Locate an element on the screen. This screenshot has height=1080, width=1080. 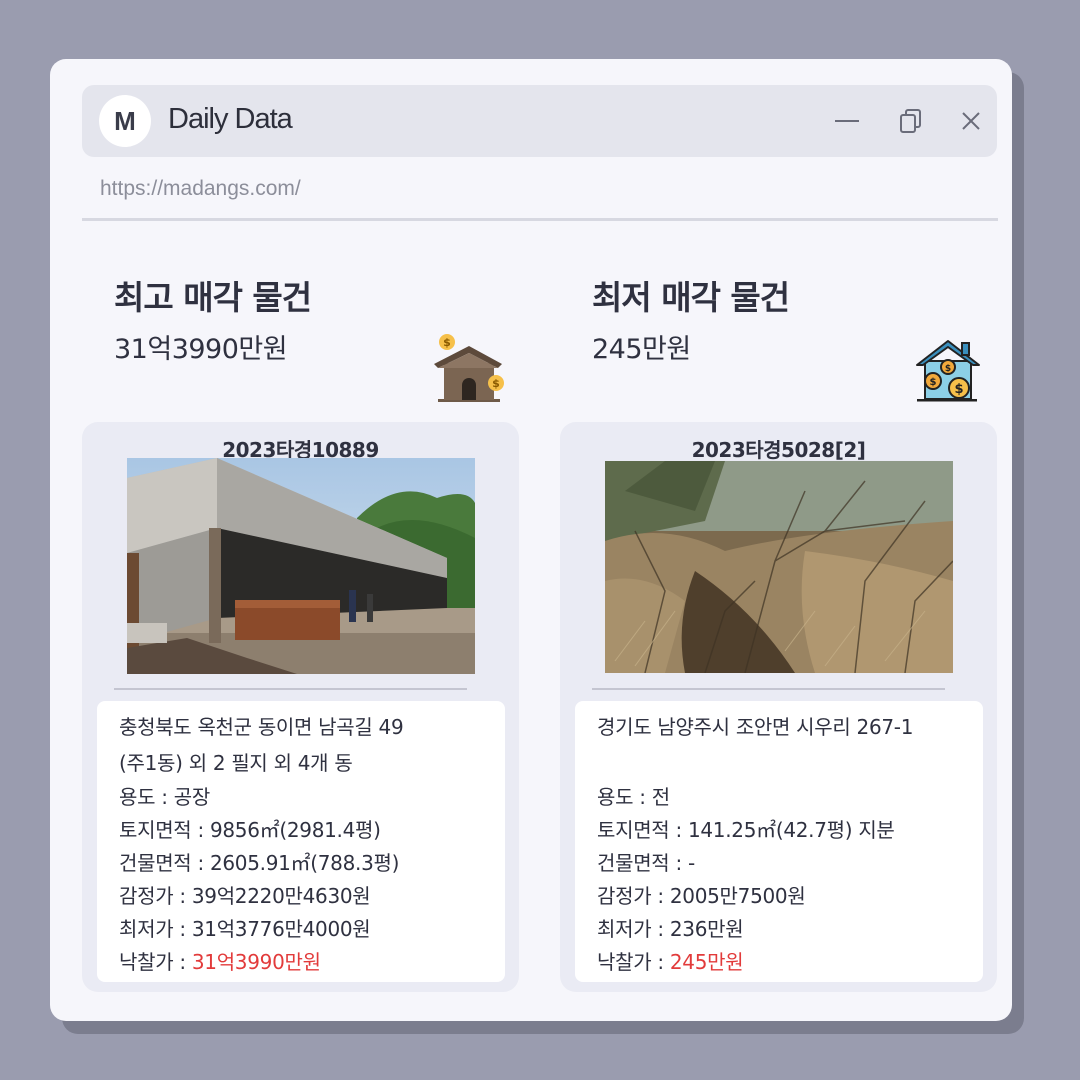
url-text: https://madangs.com/ is located at coordinates (200, 189).